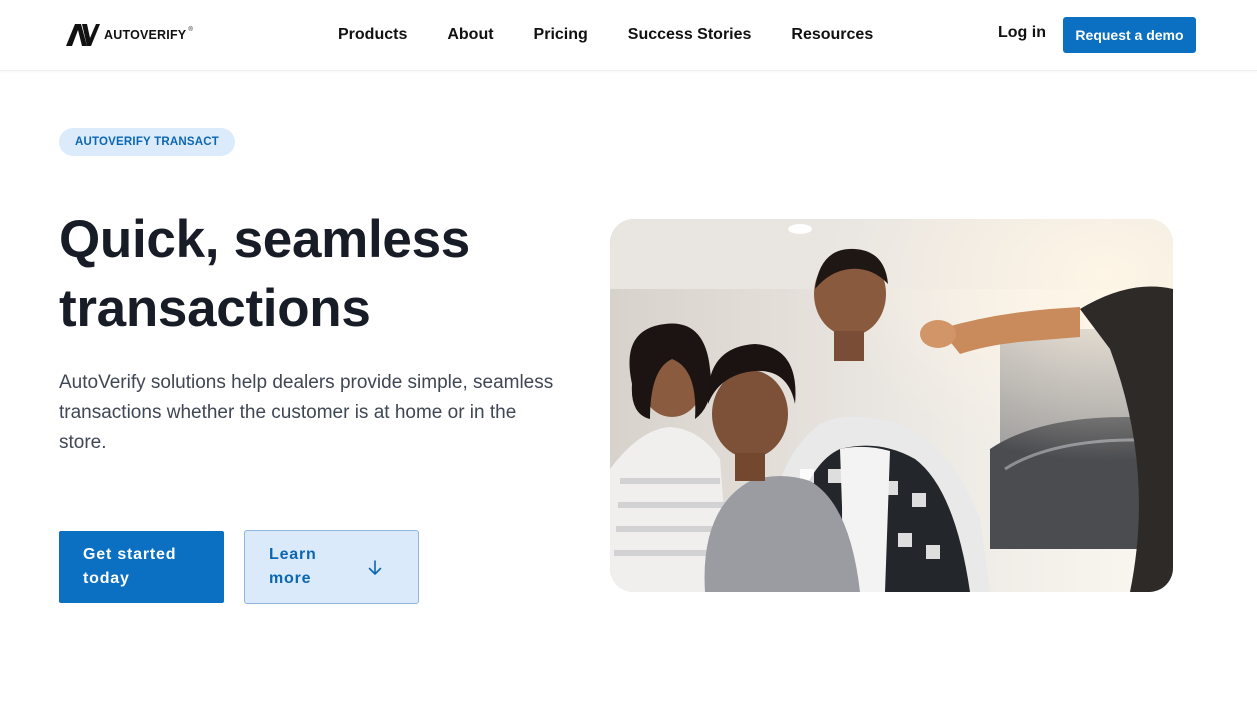  I want to click on headline-line-1: Quick, seamless, so click(264, 239).